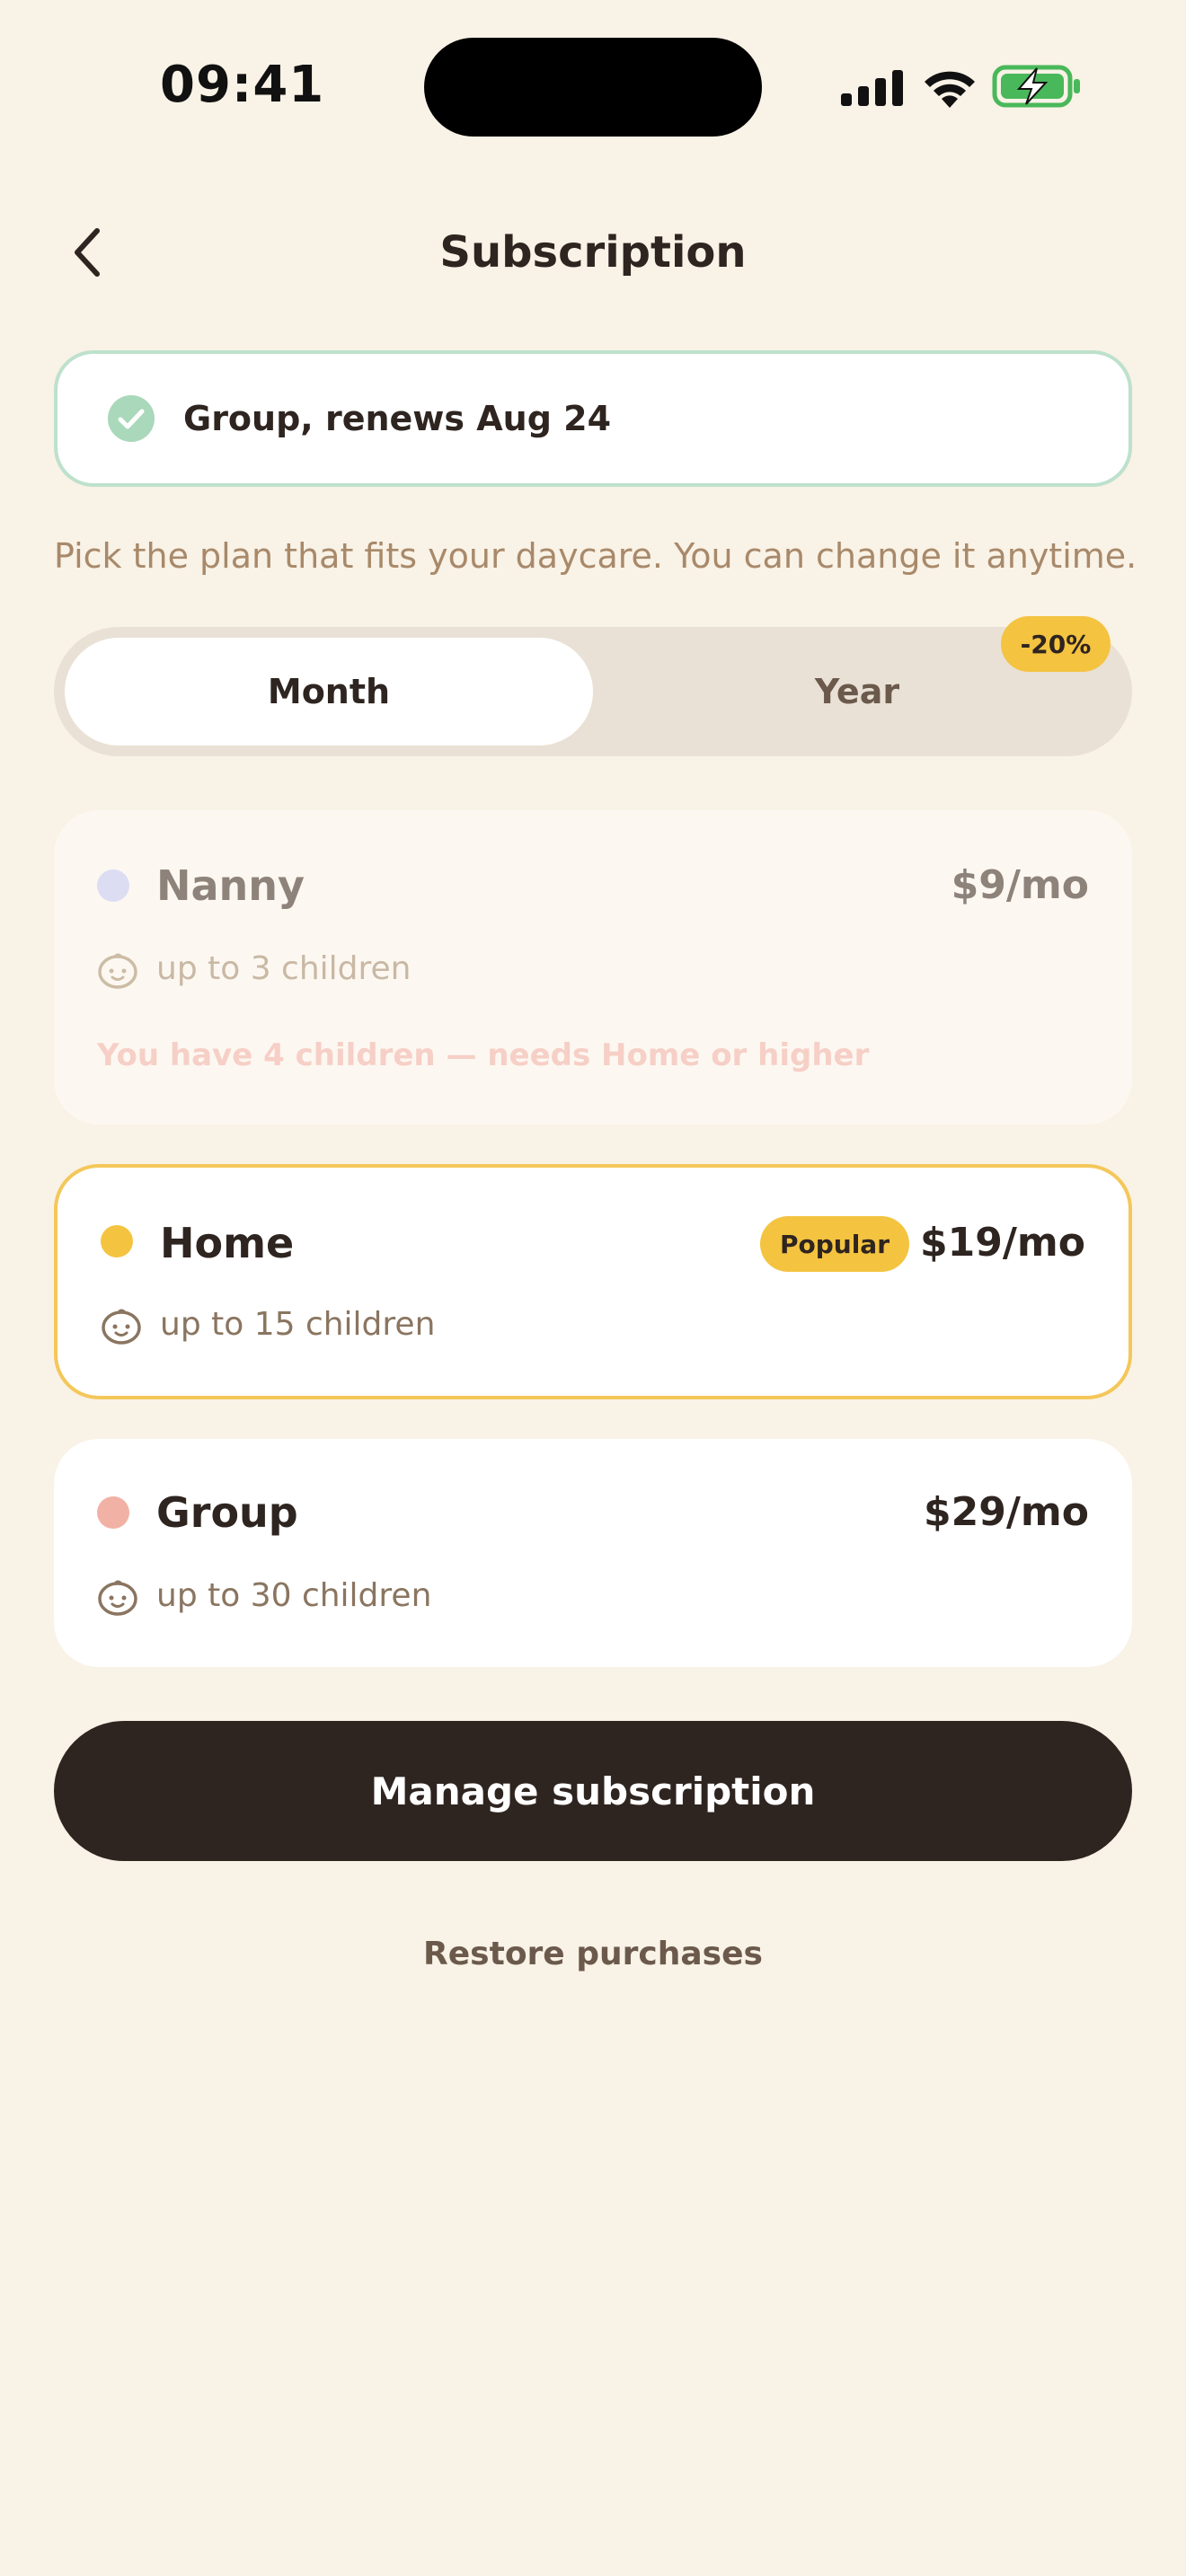 The width and height of the screenshot is (1186, 2576). I want to click on plan-price: $9/mo, so click(1020, 885).